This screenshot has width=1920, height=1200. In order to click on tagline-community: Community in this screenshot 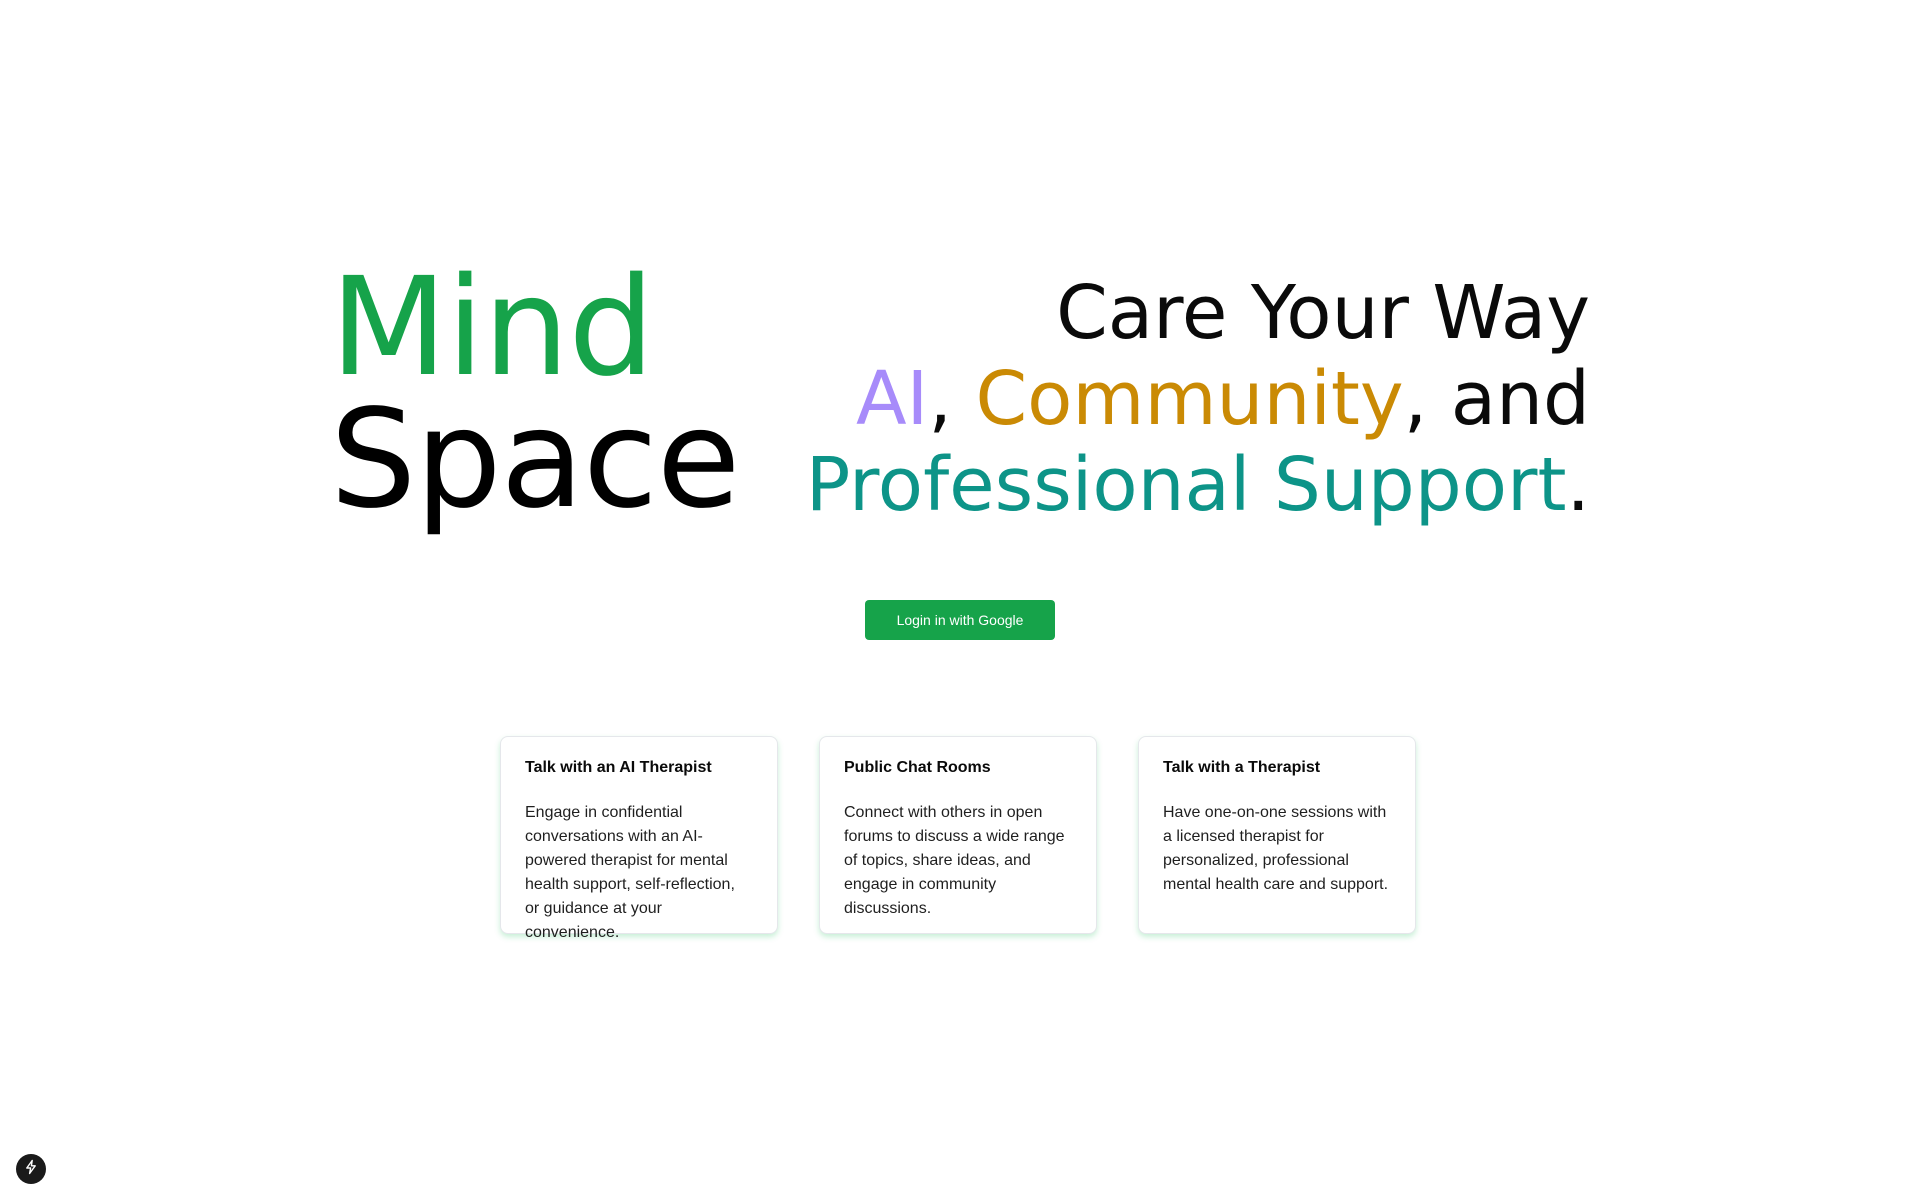, I will do `click(1189, 399)`.